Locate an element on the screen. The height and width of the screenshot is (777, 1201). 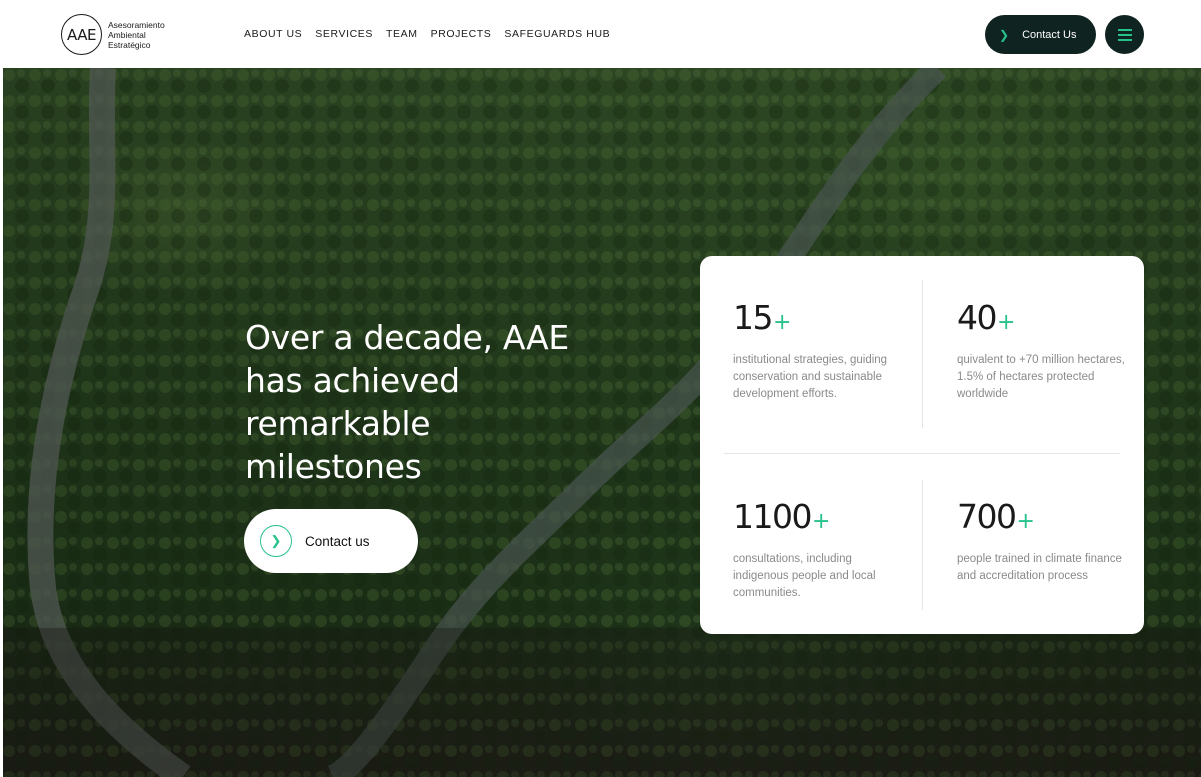
stat-value: 40+ is located at coordinates (986, 317).